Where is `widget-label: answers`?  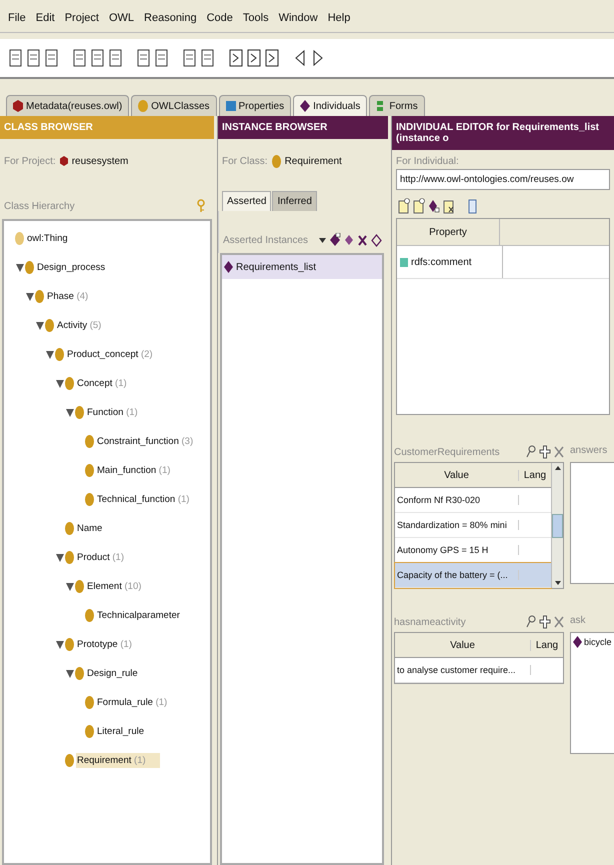
widget-label: answers is located at coordinates (589, 450).